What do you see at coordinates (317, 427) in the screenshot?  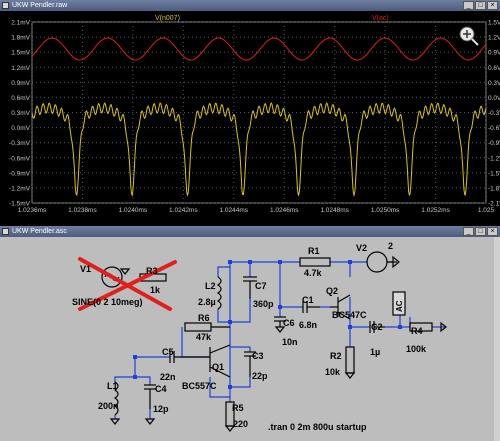 I see `spice-directive: .tran 0 2m 800u startup` at bounding box center [317, 427].